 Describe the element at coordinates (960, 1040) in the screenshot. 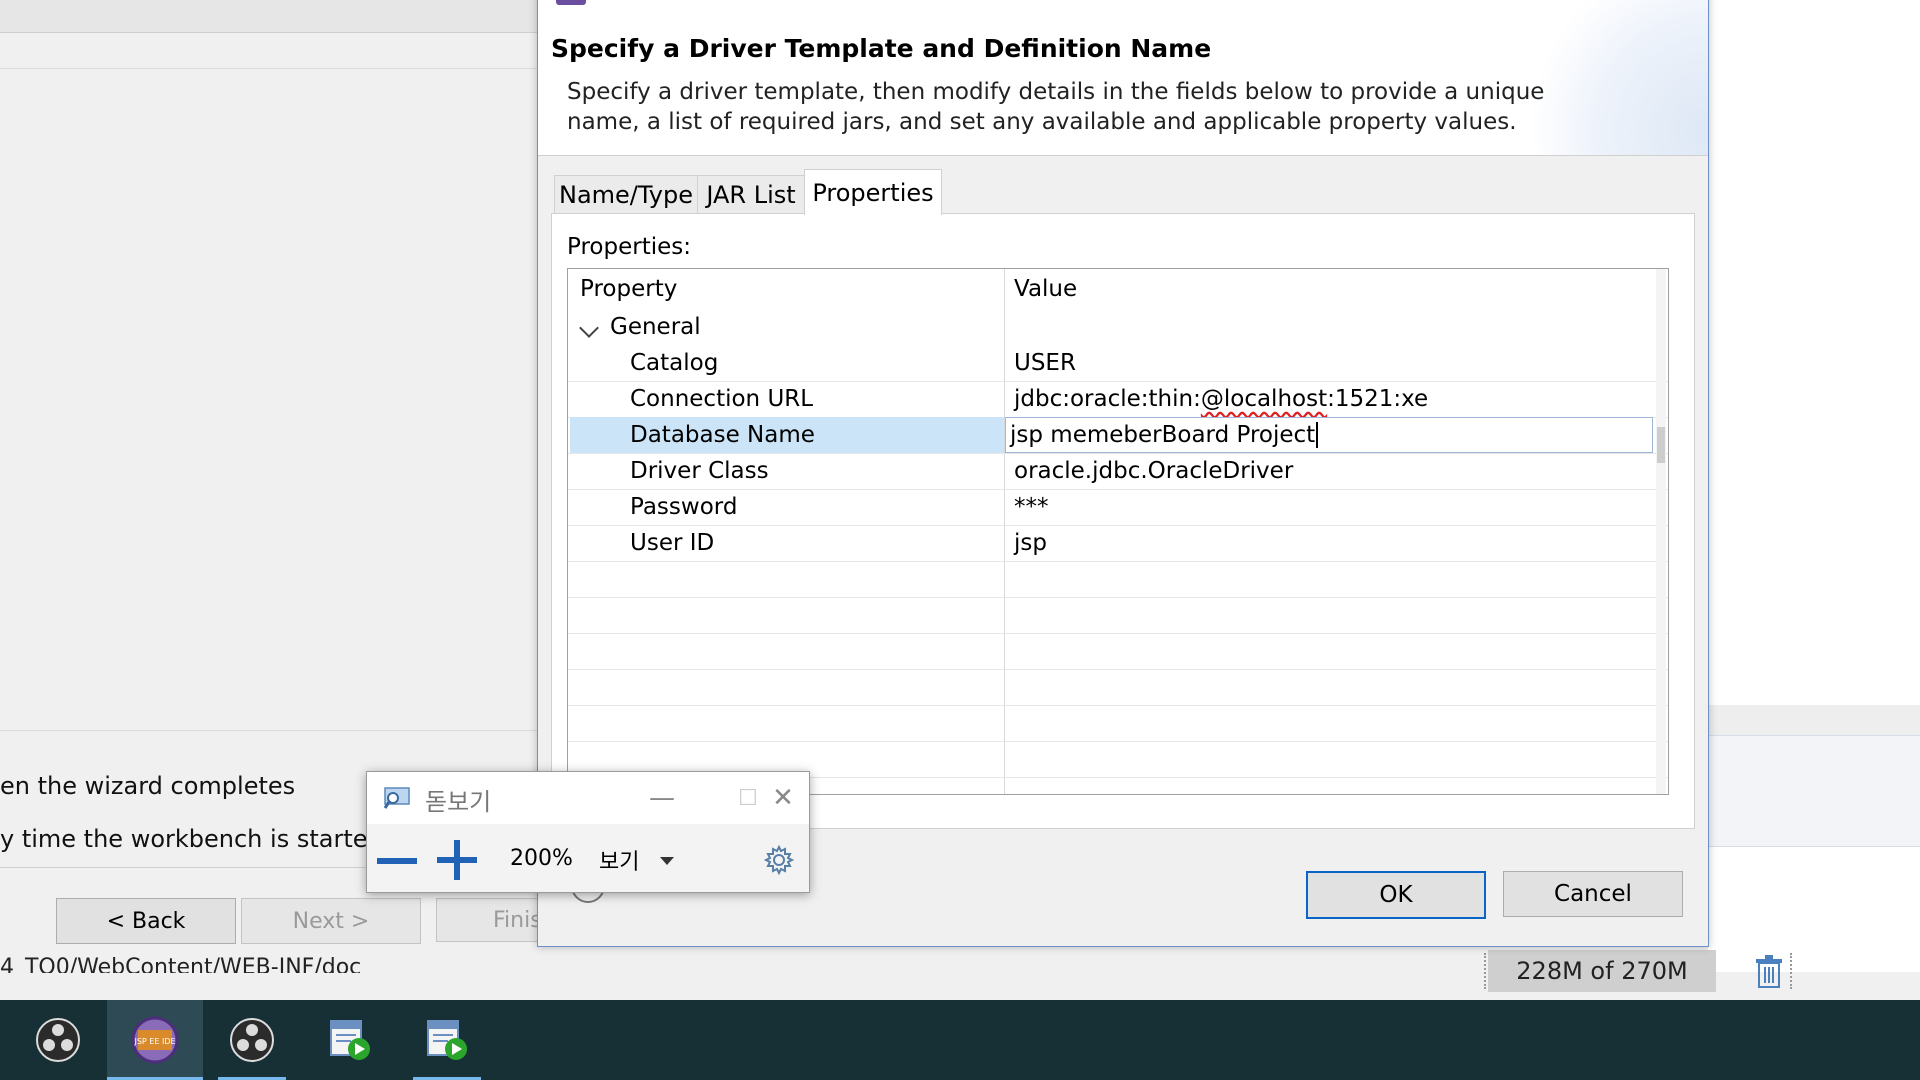

I see `taskbar: JSP EE IDE` at that location.